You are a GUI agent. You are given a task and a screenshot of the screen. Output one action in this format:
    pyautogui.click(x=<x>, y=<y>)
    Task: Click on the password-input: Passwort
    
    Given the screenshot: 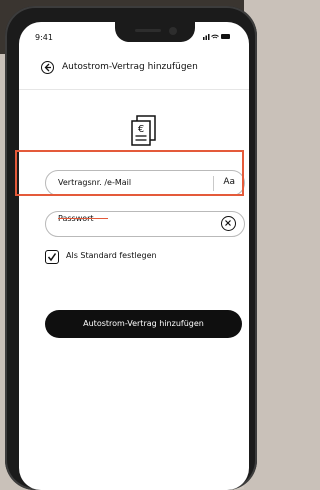 What is the action you would take?
    pyautogui.click(x=145, y=224)
    